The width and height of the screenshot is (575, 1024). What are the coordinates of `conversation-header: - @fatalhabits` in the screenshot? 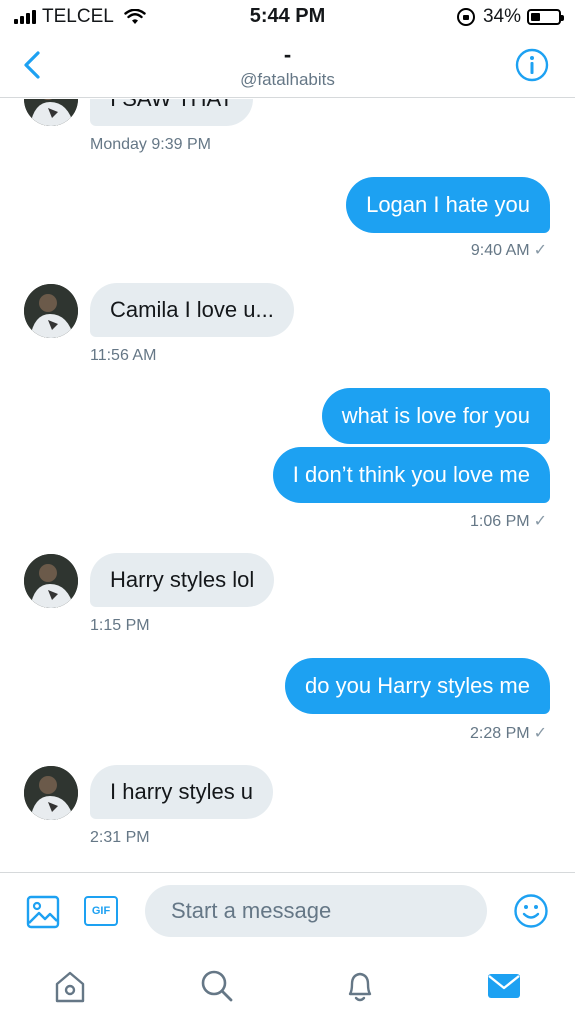 It's located at (287, 66).